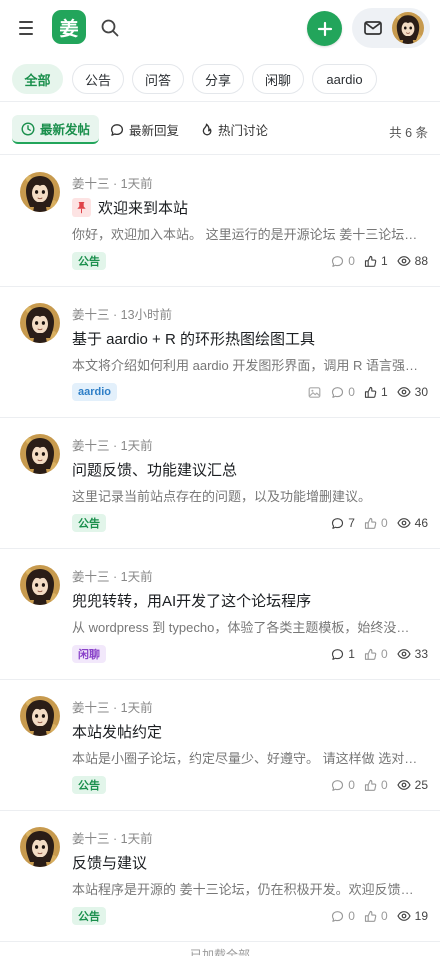 The width and height of the screenshot is (440, 956). I want to click on post-title: 问题反馈、功能建议汇总, so click(154, 469).